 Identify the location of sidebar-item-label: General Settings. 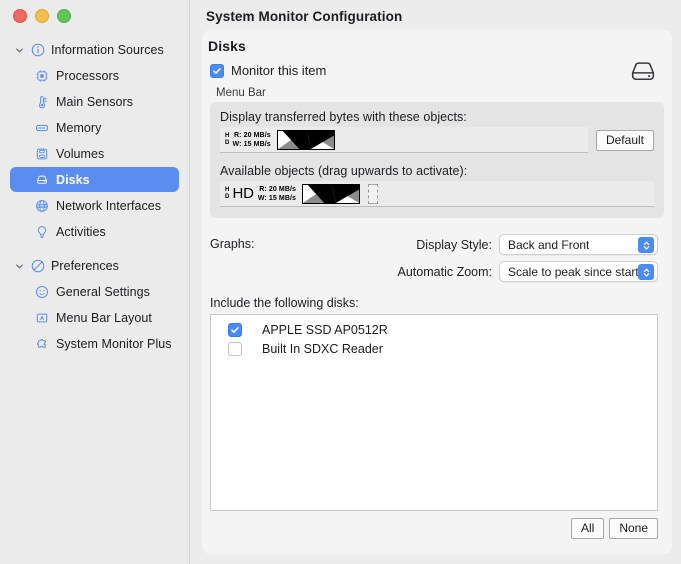
(103, 291).